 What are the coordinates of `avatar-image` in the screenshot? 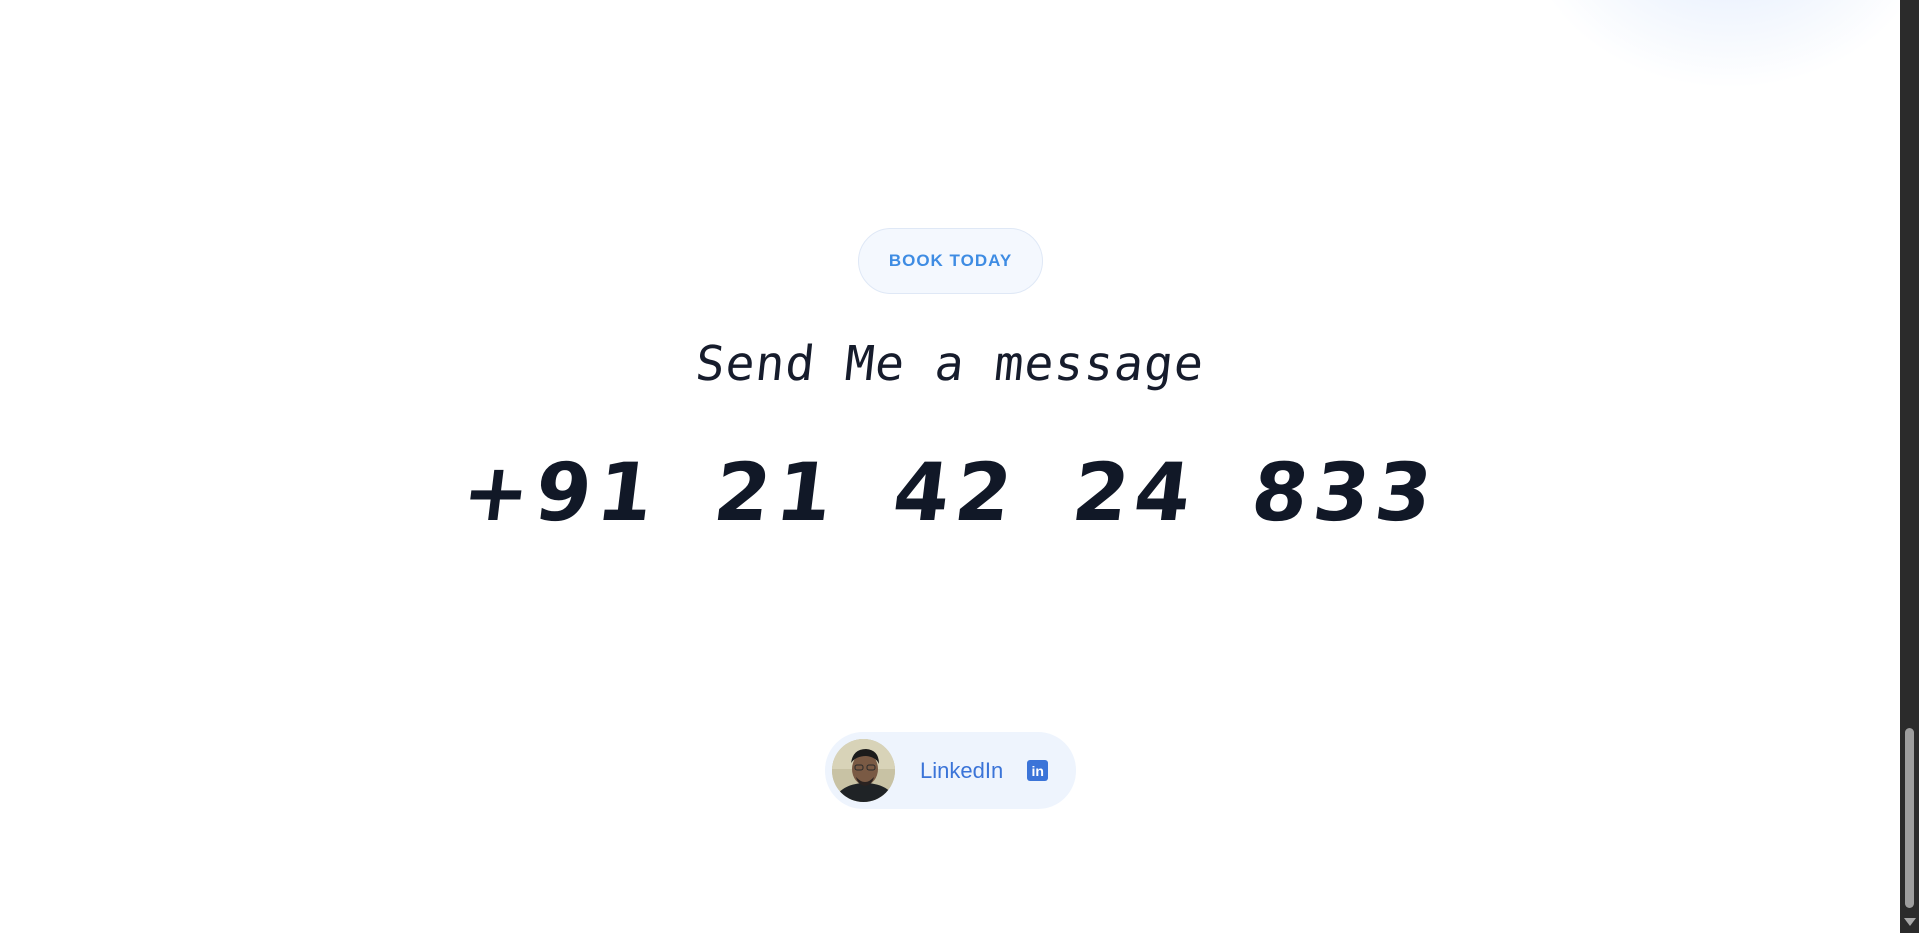 It's located at (863, 770).